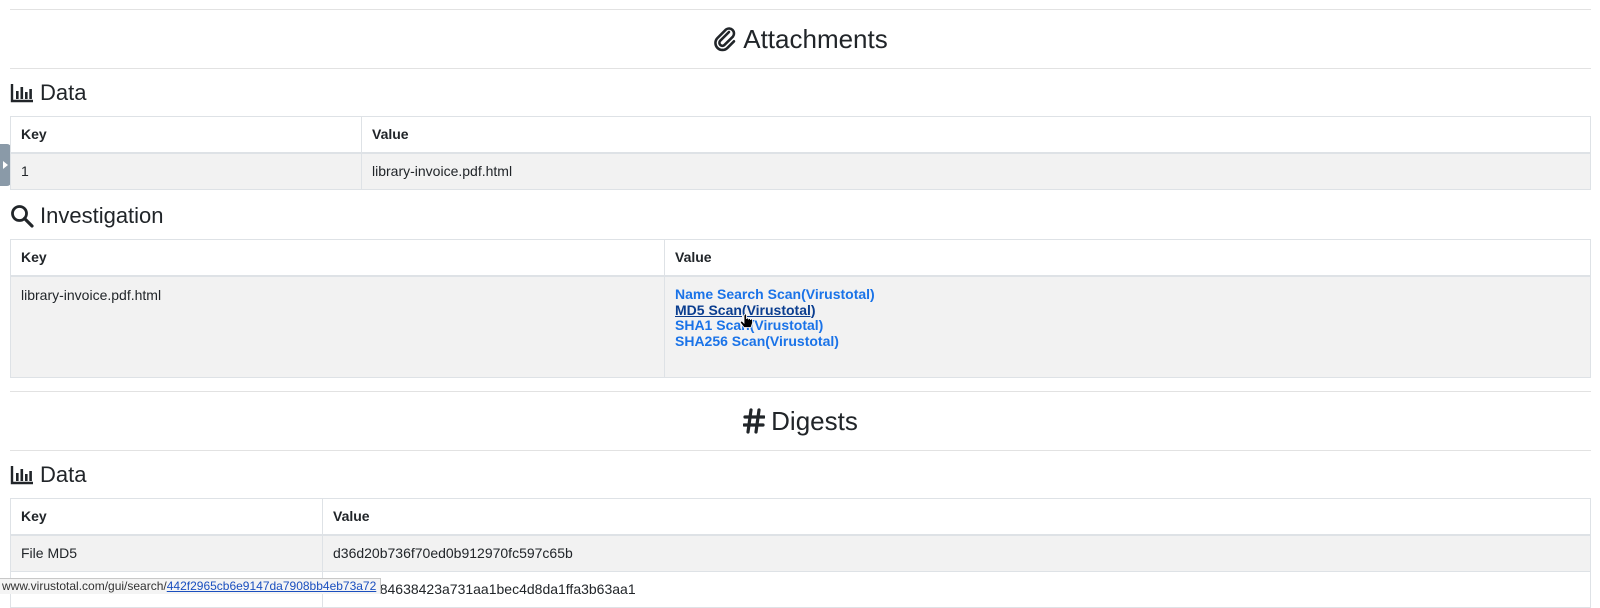 Image resolution: width=1600 pixels, height=608 pixels. I want to click on investigation-heading: Investigation, so click(800, 215).